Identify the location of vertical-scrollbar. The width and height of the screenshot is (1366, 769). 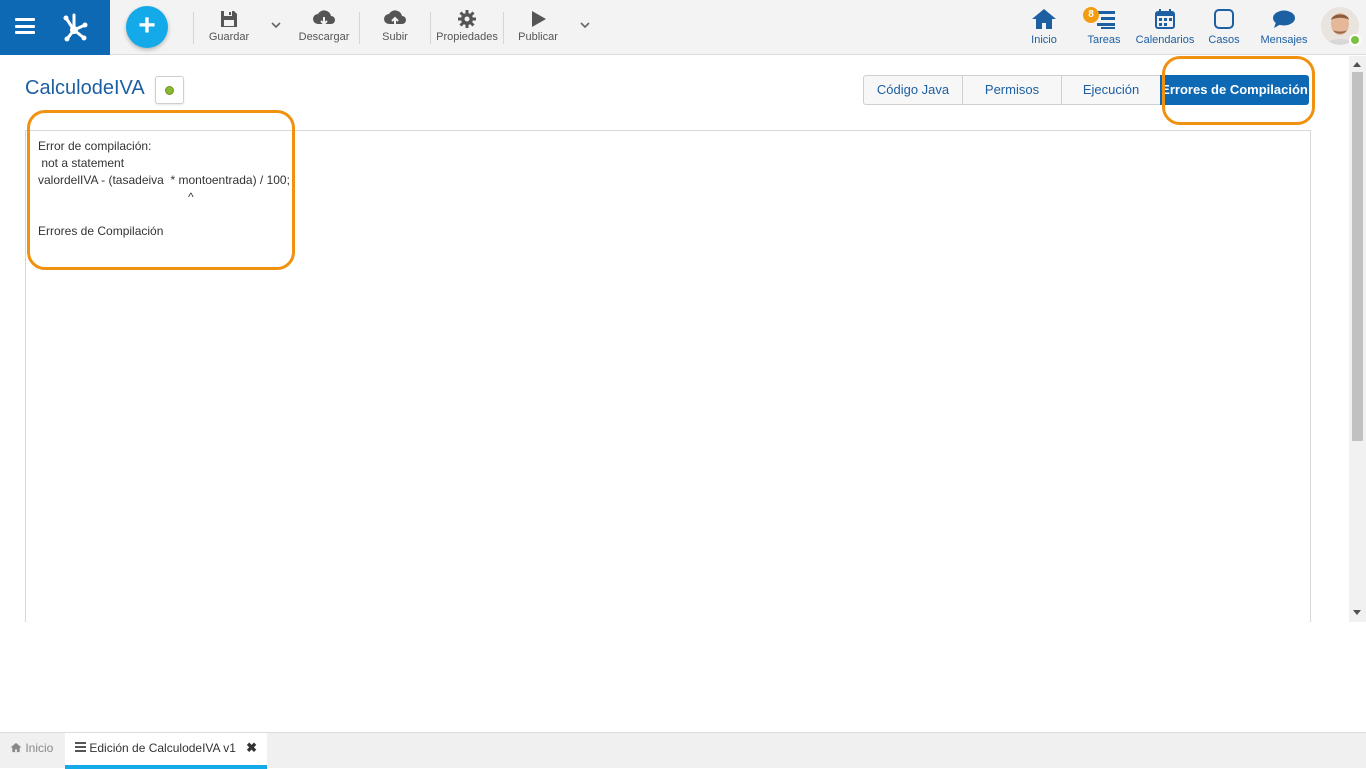
(1357, 339).